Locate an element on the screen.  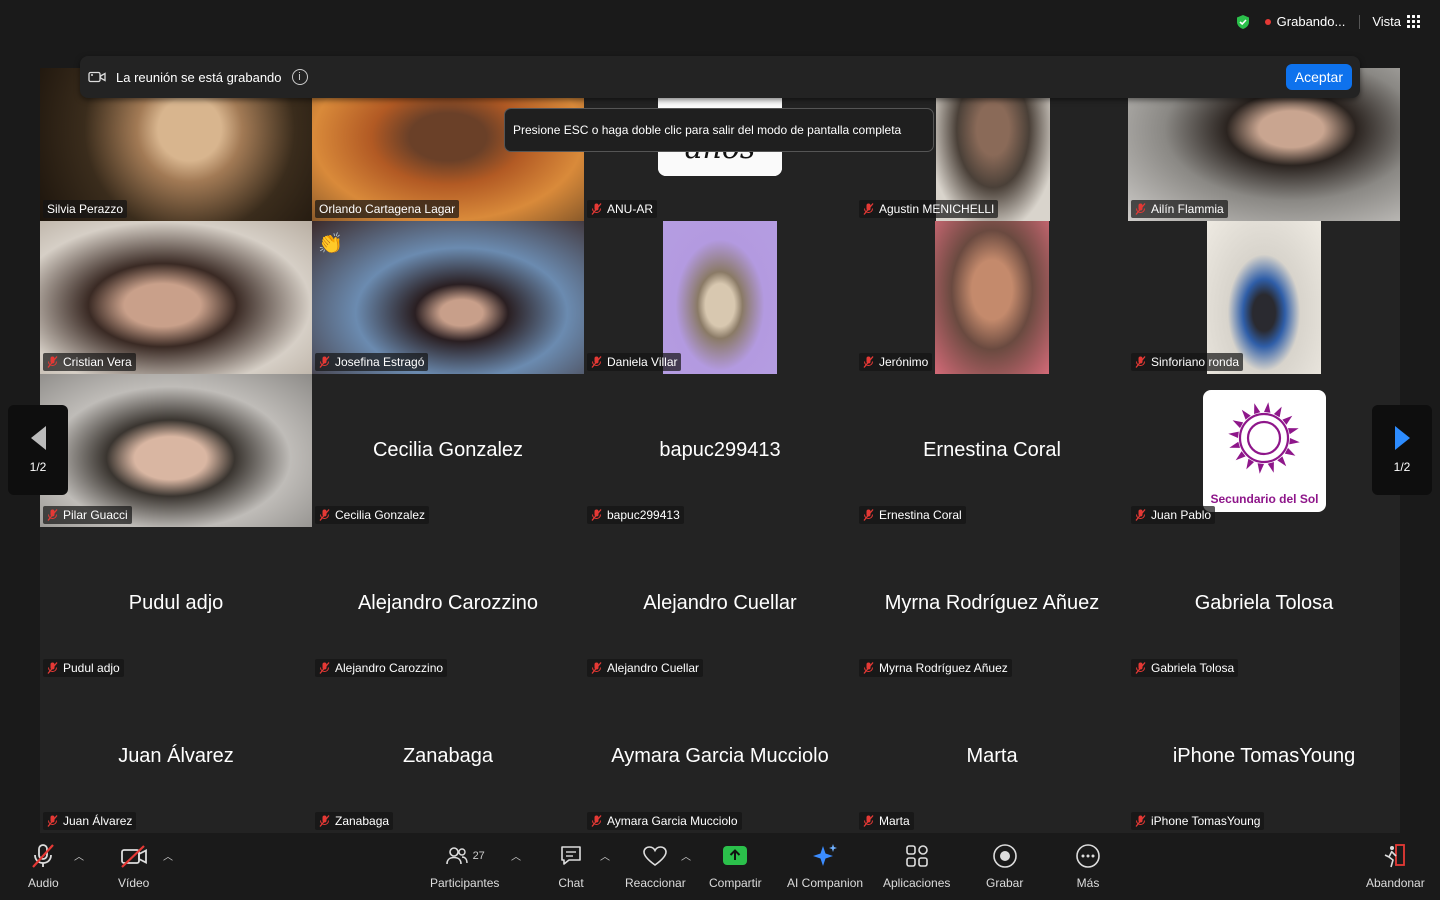
participant-name: iPhone TomasYoung is located at coordinates (1206, 821).